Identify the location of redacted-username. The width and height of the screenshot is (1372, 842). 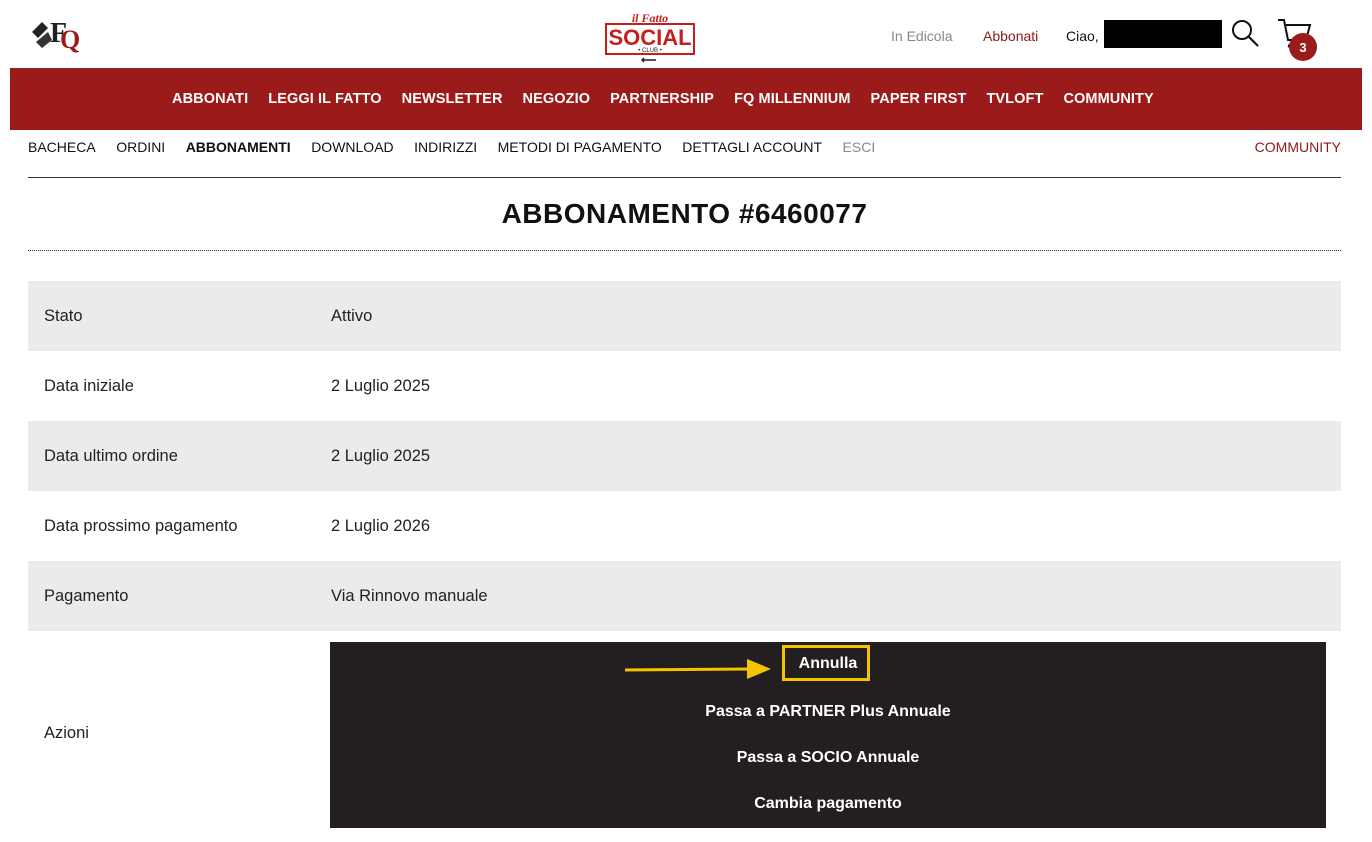
(1163, 34).